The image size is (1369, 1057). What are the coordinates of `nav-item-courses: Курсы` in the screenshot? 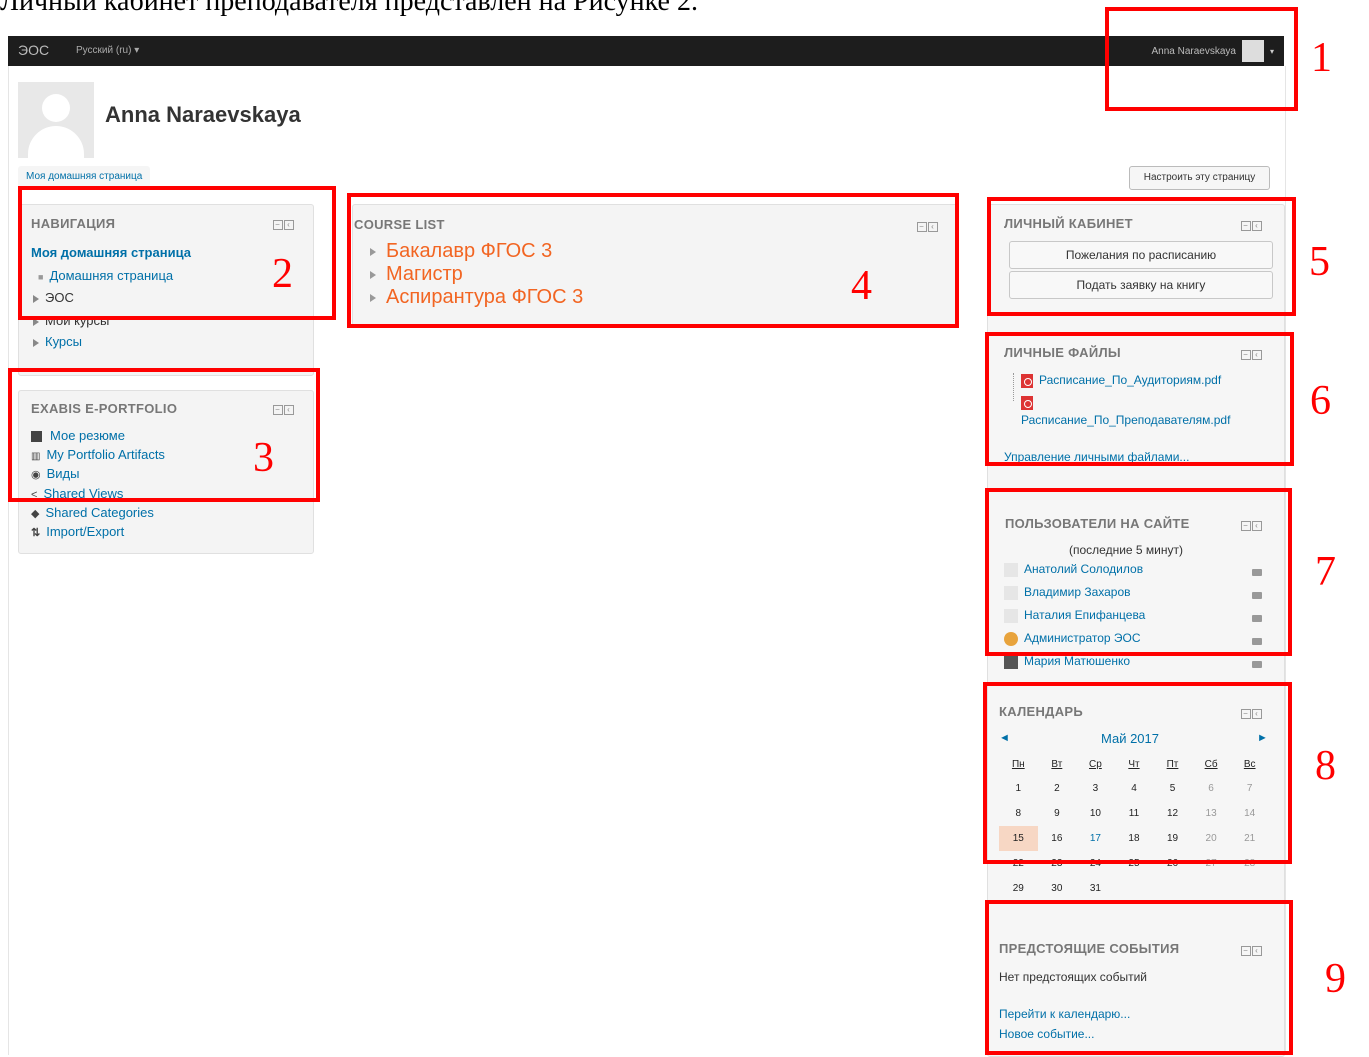 It's located at (57, 341).